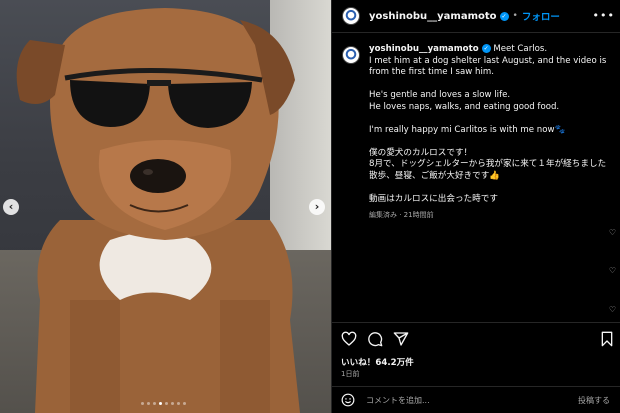 This screenshot has width=620, height=413. I want to click on caption-line: Meet Carlos., so click(520, 49).